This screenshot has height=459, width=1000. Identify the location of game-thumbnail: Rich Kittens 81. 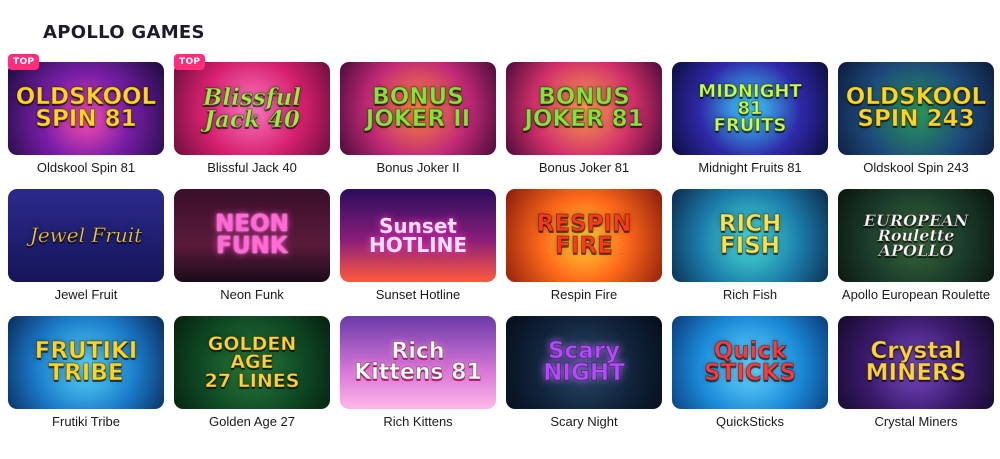
(418, 362).